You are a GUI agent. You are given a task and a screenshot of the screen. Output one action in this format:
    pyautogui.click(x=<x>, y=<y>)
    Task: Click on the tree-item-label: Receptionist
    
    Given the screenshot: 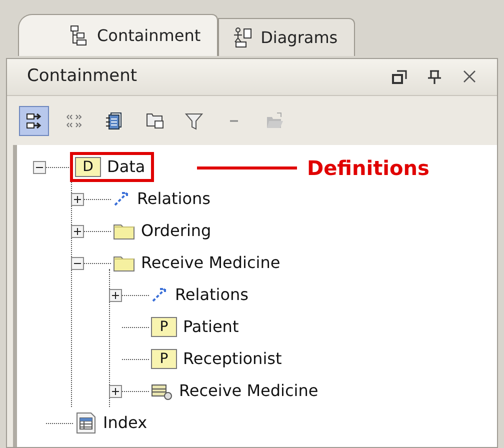 What is the action you would take?
    pyautogui.click(x=232, y=359)
    